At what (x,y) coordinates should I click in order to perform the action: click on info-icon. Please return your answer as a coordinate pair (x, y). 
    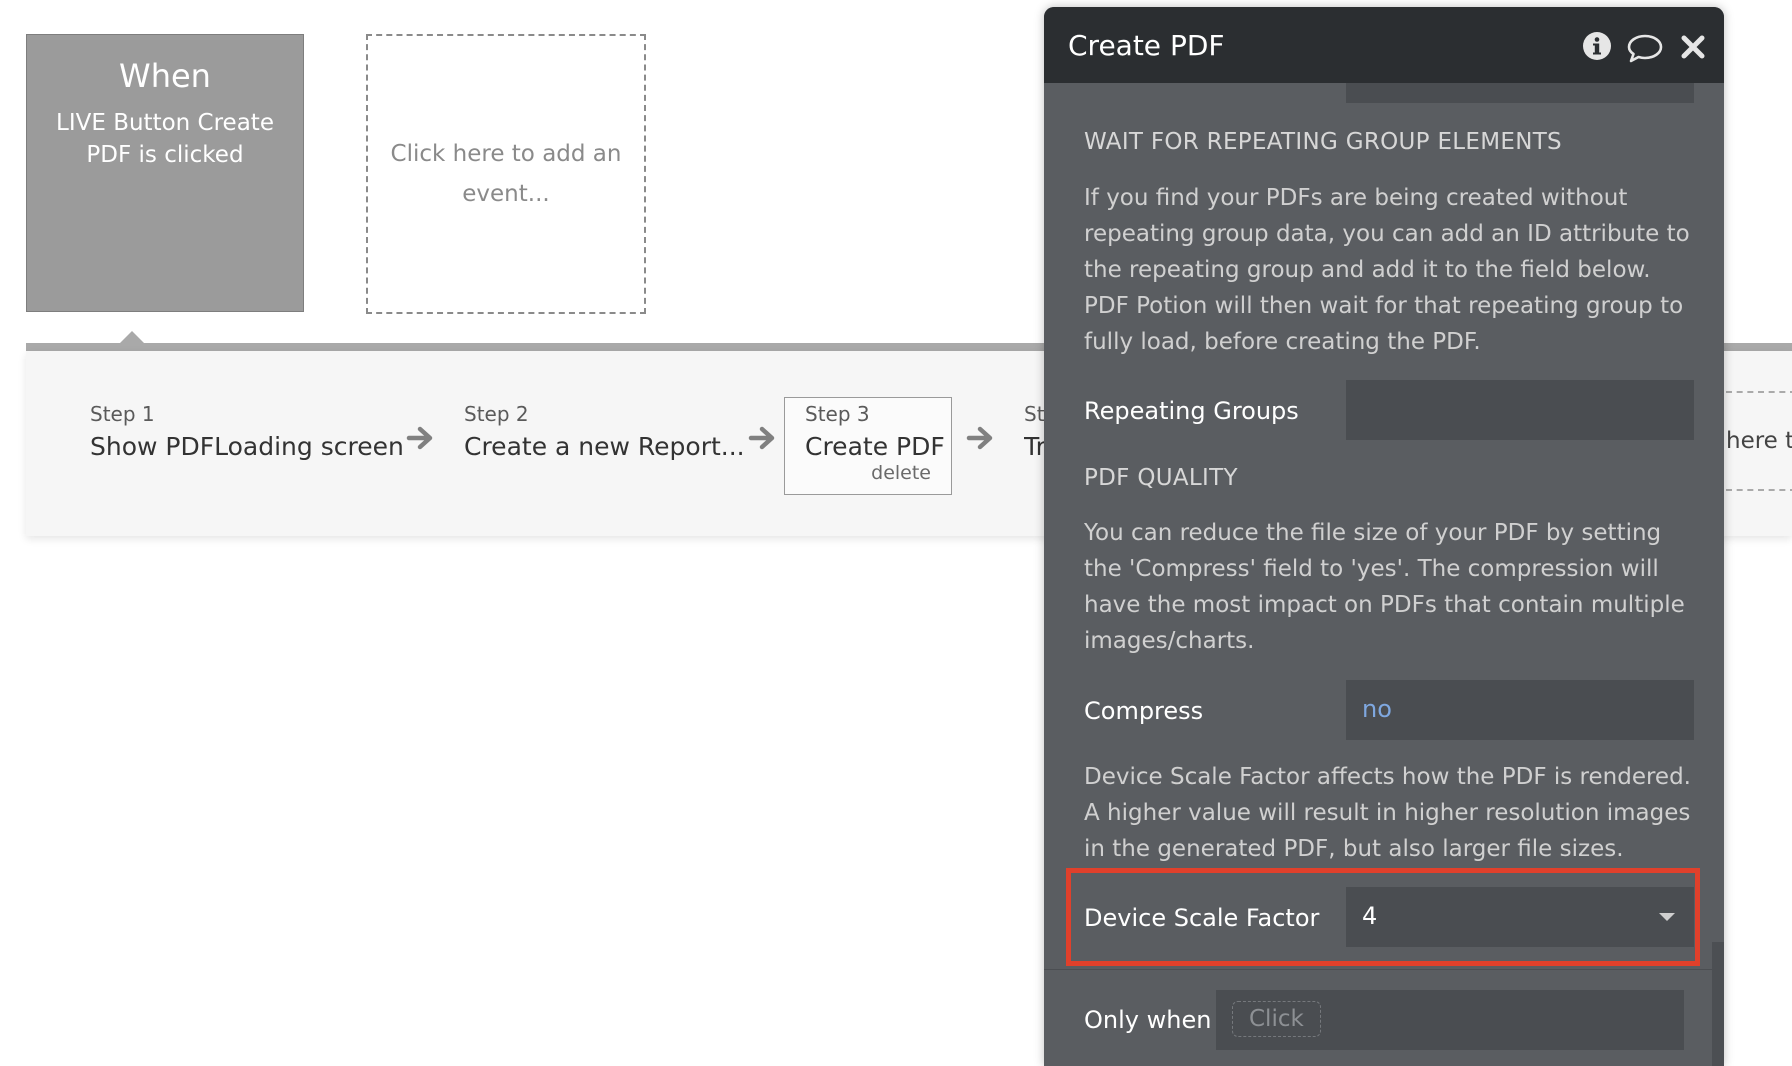
    Looking at the image, I should click on (1597, 46).